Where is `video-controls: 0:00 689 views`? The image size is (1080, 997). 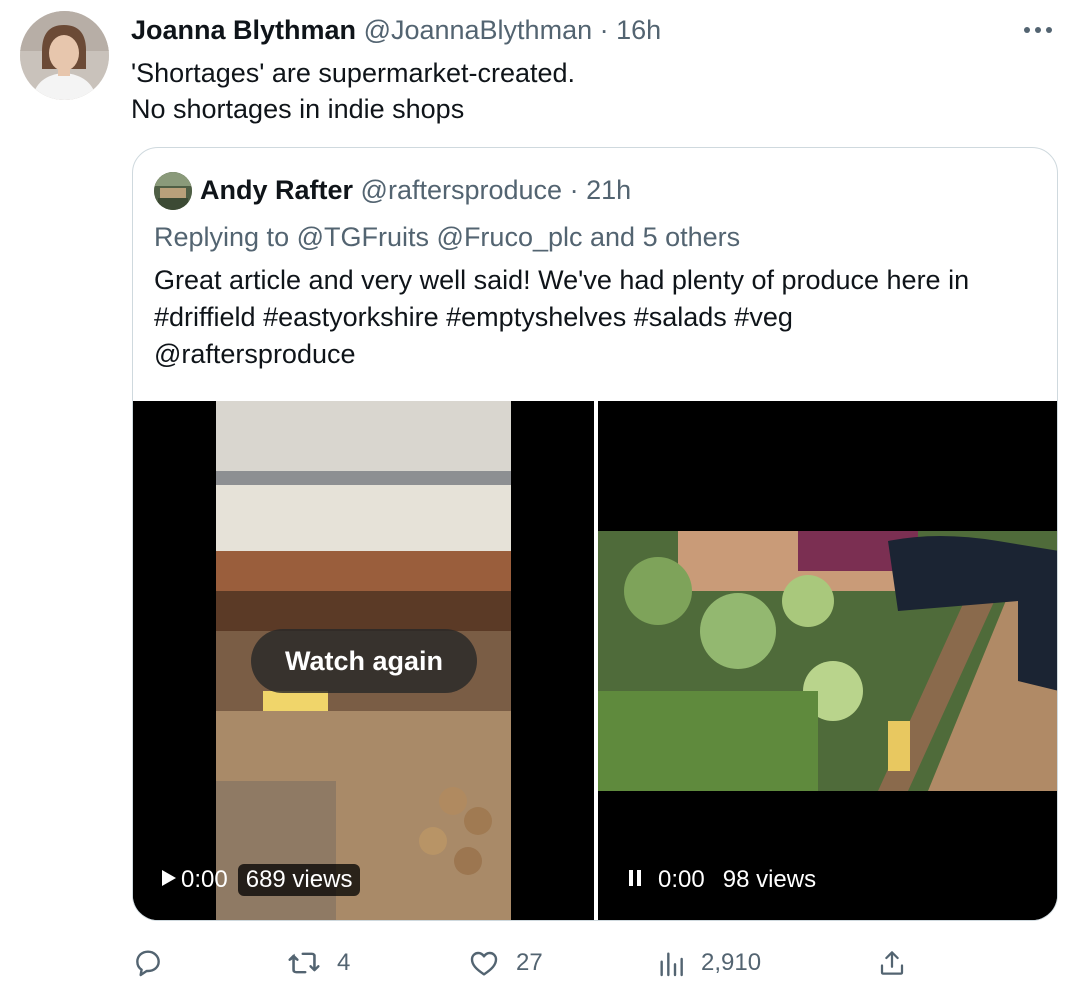
video-controls: 0:00 689 views is located at coordinates (261, 880).